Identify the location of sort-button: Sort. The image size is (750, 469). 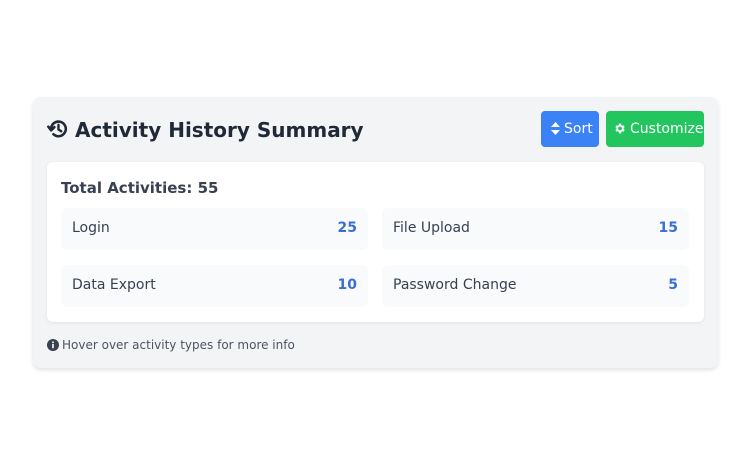
(570, 129).